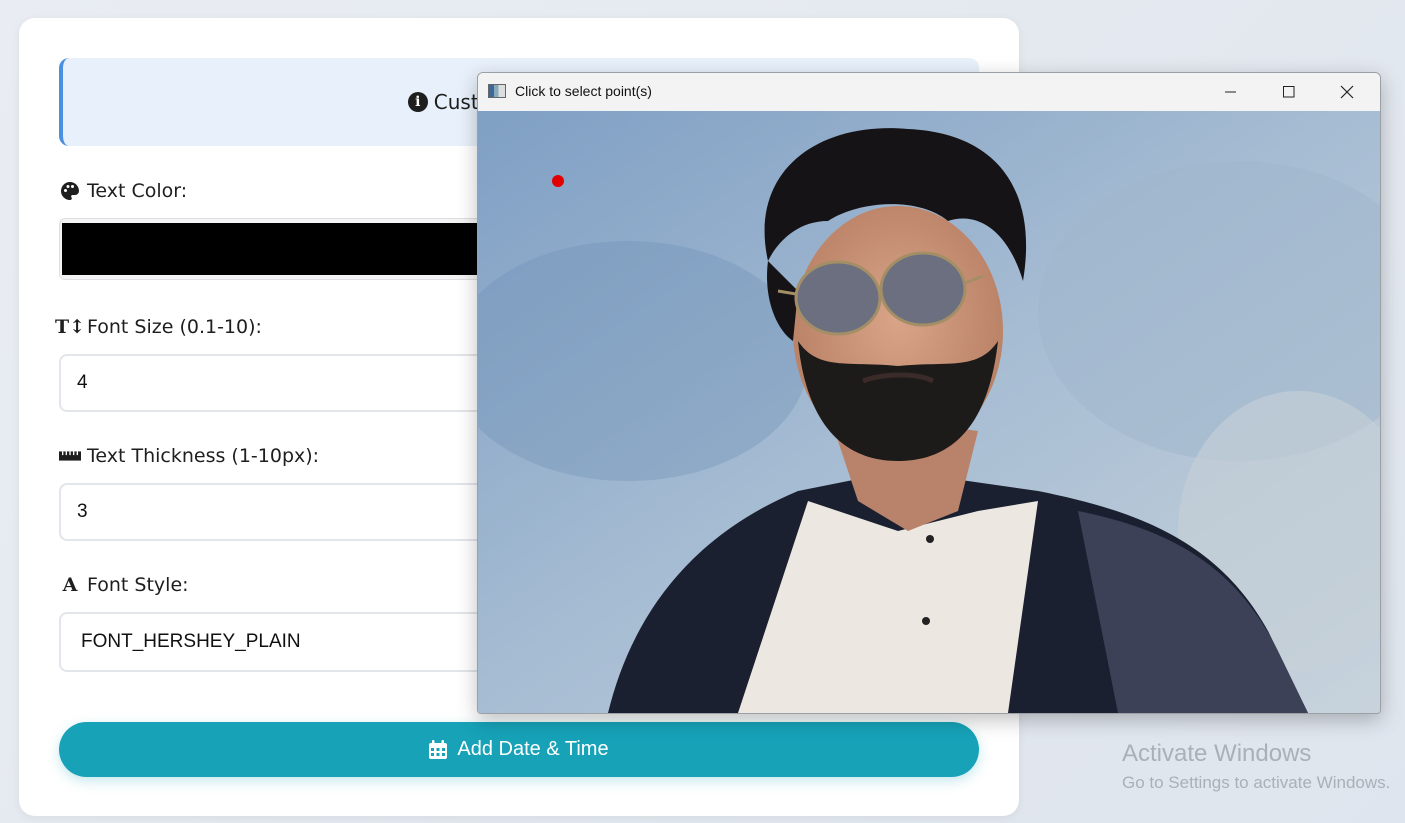 The image size is (1405, 823). I want to click on window-title: Click to select point(s), so click(583, 91).